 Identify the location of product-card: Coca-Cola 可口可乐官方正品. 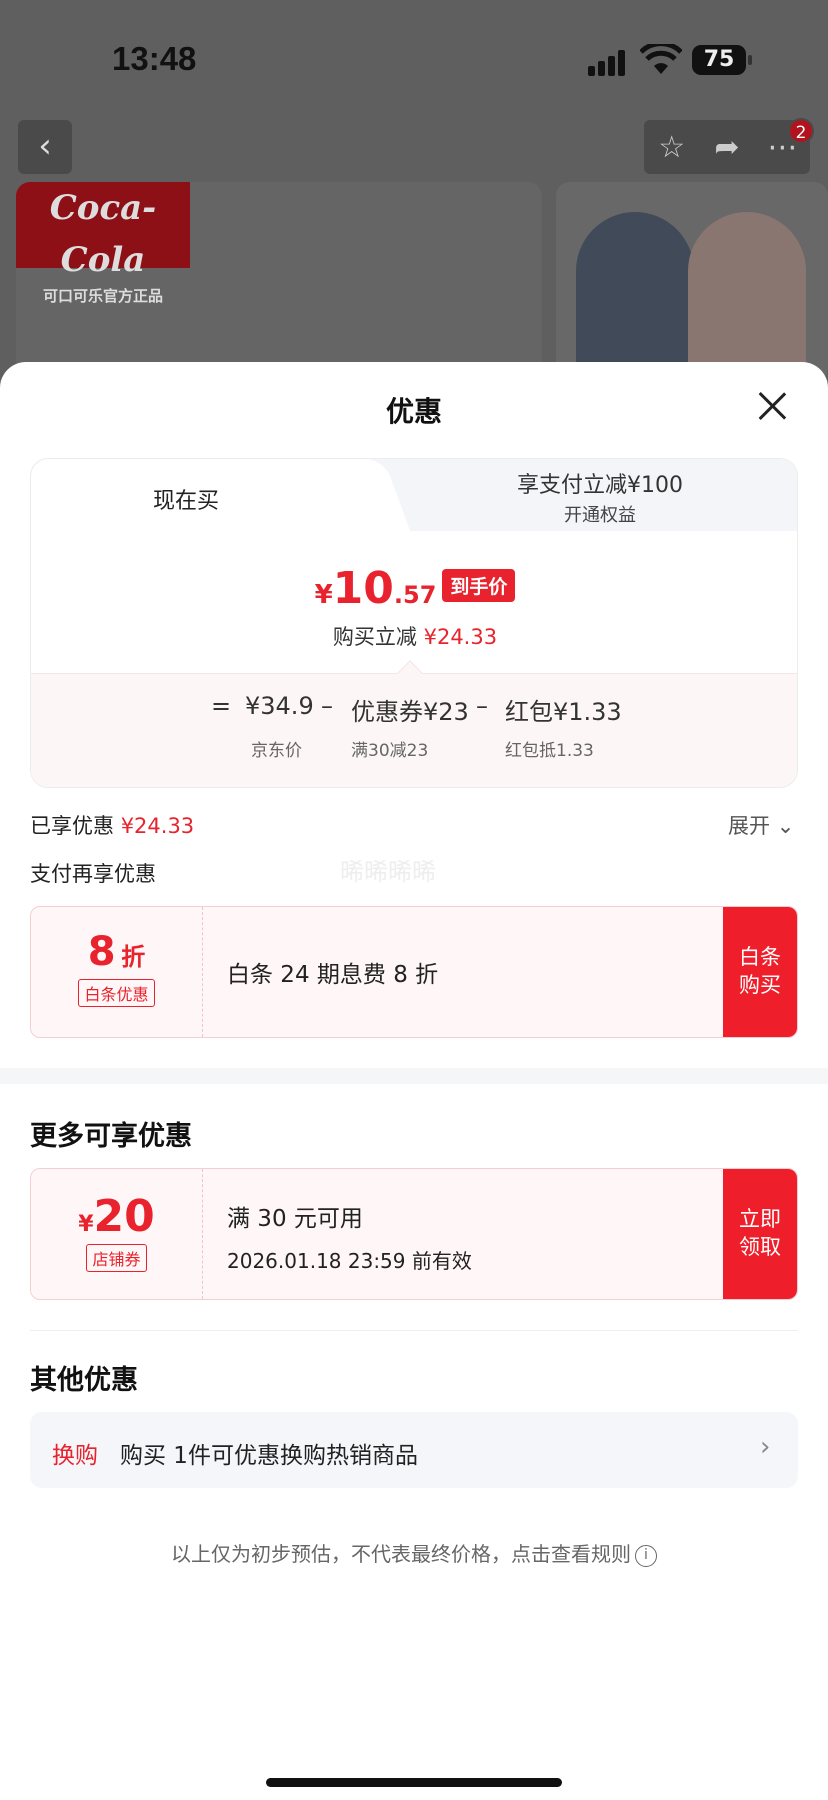
(279, 282).